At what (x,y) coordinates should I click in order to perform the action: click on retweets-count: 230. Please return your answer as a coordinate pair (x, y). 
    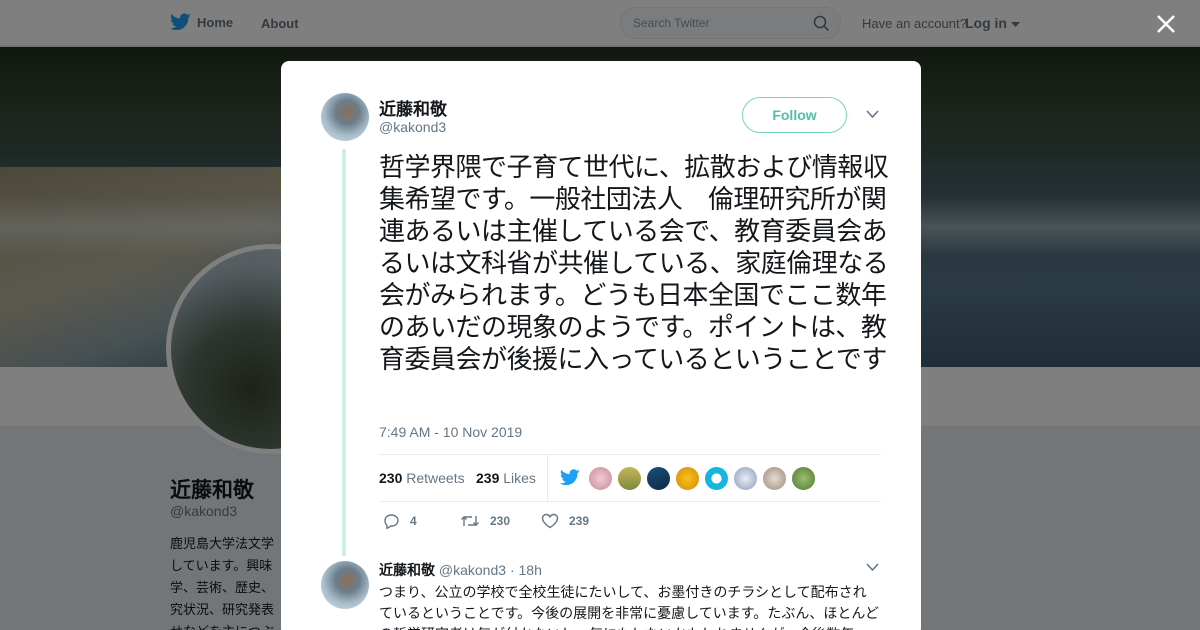
    Looking at the image, I should click on (391, 478).